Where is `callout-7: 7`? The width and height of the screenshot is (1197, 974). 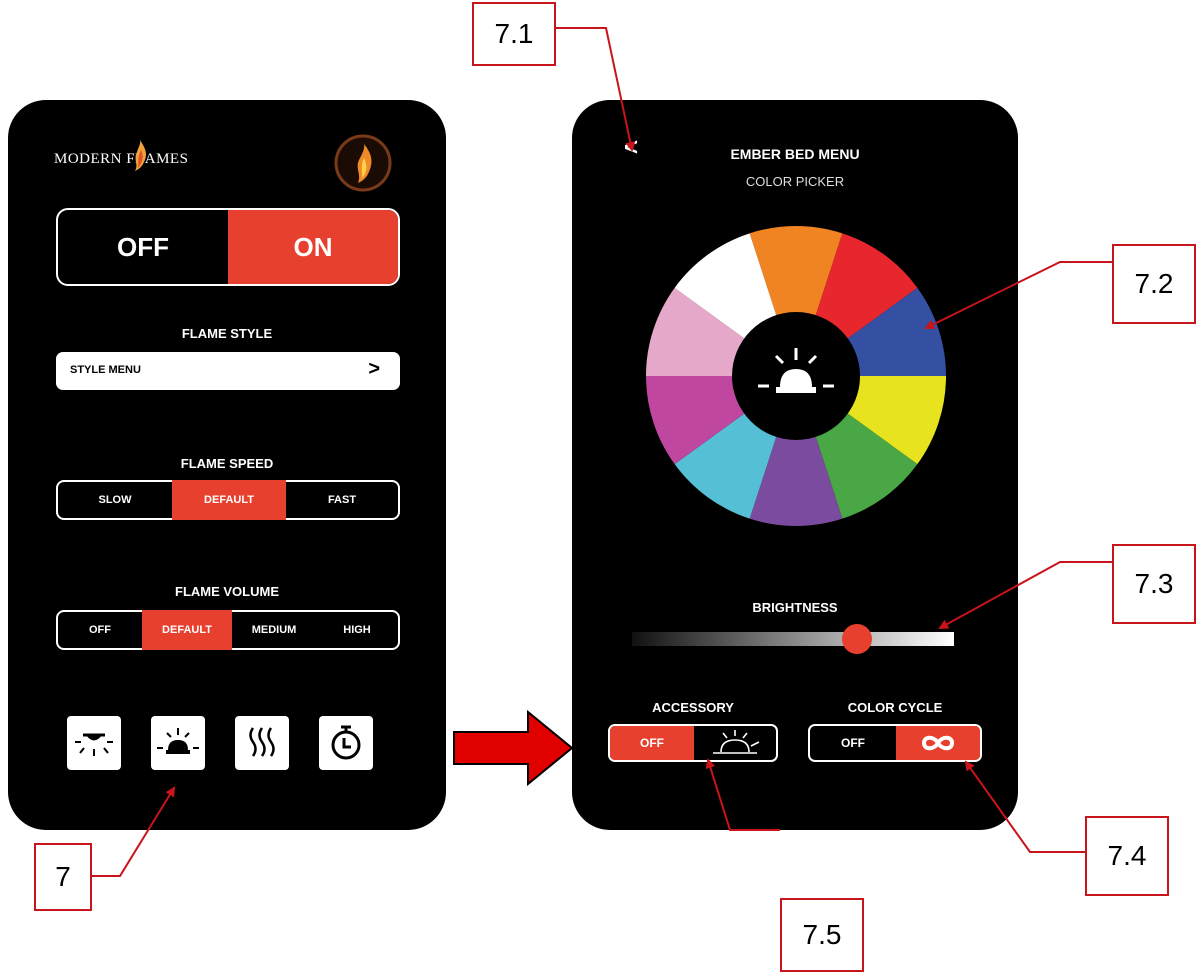 callout-7: 7 is located at coordinates (63, 877).